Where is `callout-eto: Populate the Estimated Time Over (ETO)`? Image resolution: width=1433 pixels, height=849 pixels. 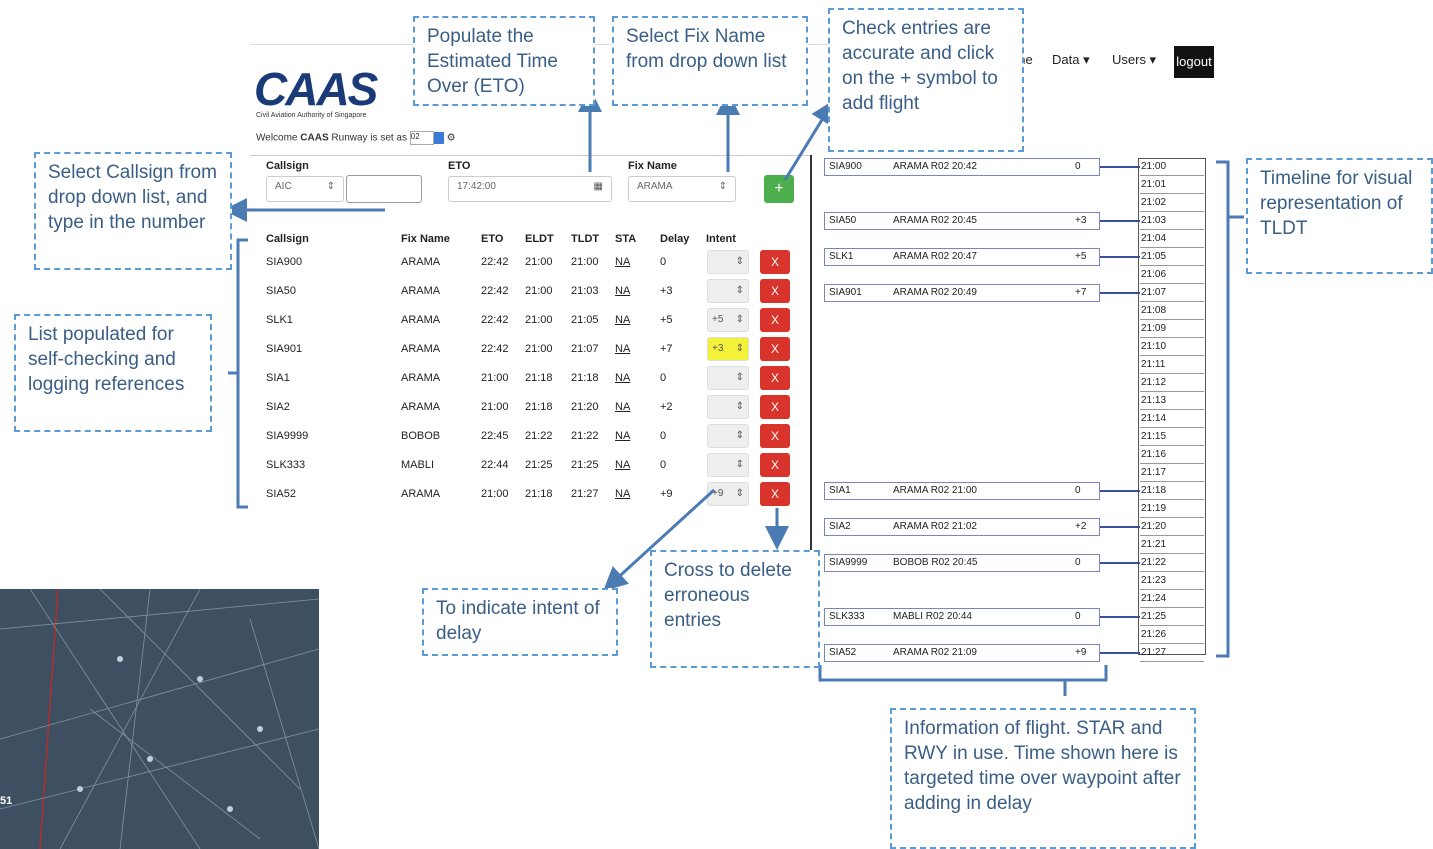 callout-eto: Populate the Estimated Time Over (ETO) is located at coordinates (504, 61).